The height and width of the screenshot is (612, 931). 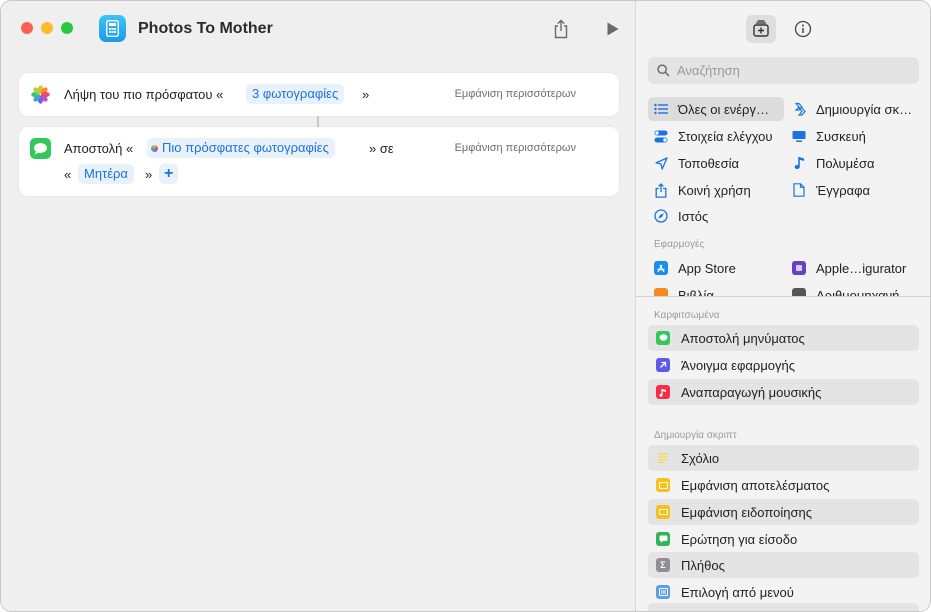 What do you see at coordinates (663, 338) in the screenshot?
I see `message-icon` at bounding box center [663, 338].